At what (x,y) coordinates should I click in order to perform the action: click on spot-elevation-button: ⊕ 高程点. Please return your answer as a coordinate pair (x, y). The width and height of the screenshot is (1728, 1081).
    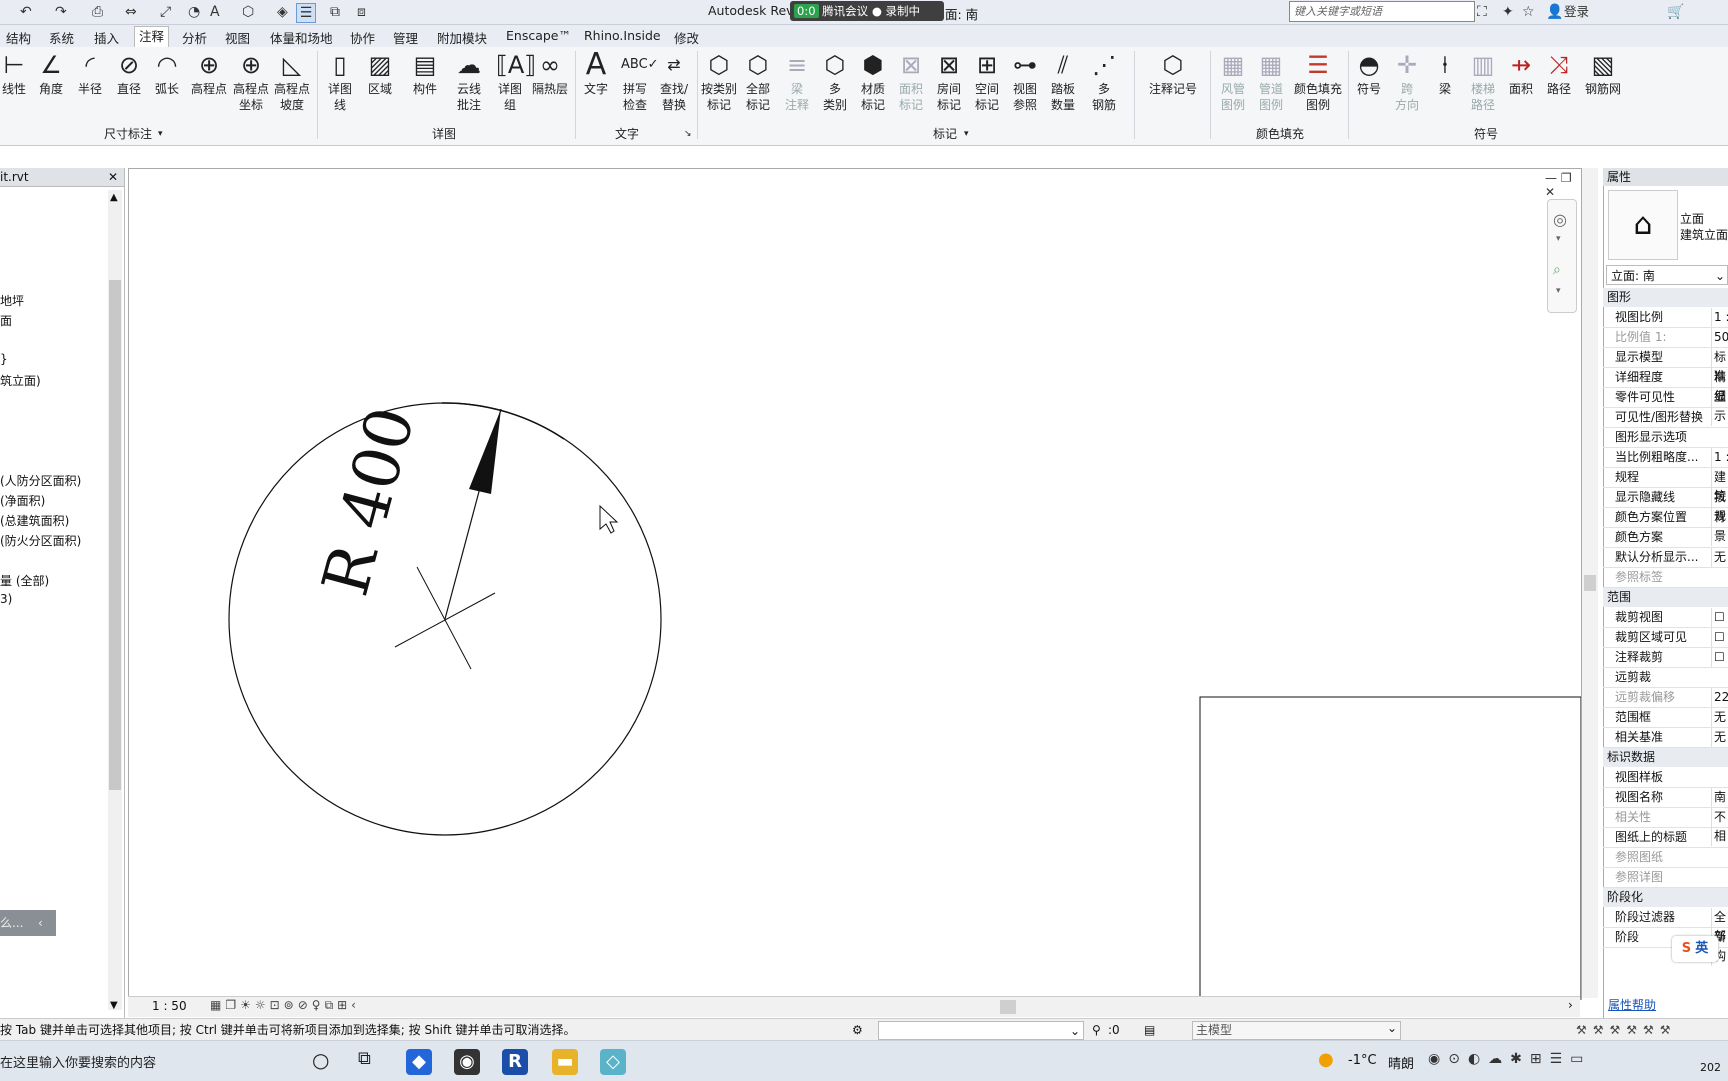
    Looking at the image, I should click on (209, 74).